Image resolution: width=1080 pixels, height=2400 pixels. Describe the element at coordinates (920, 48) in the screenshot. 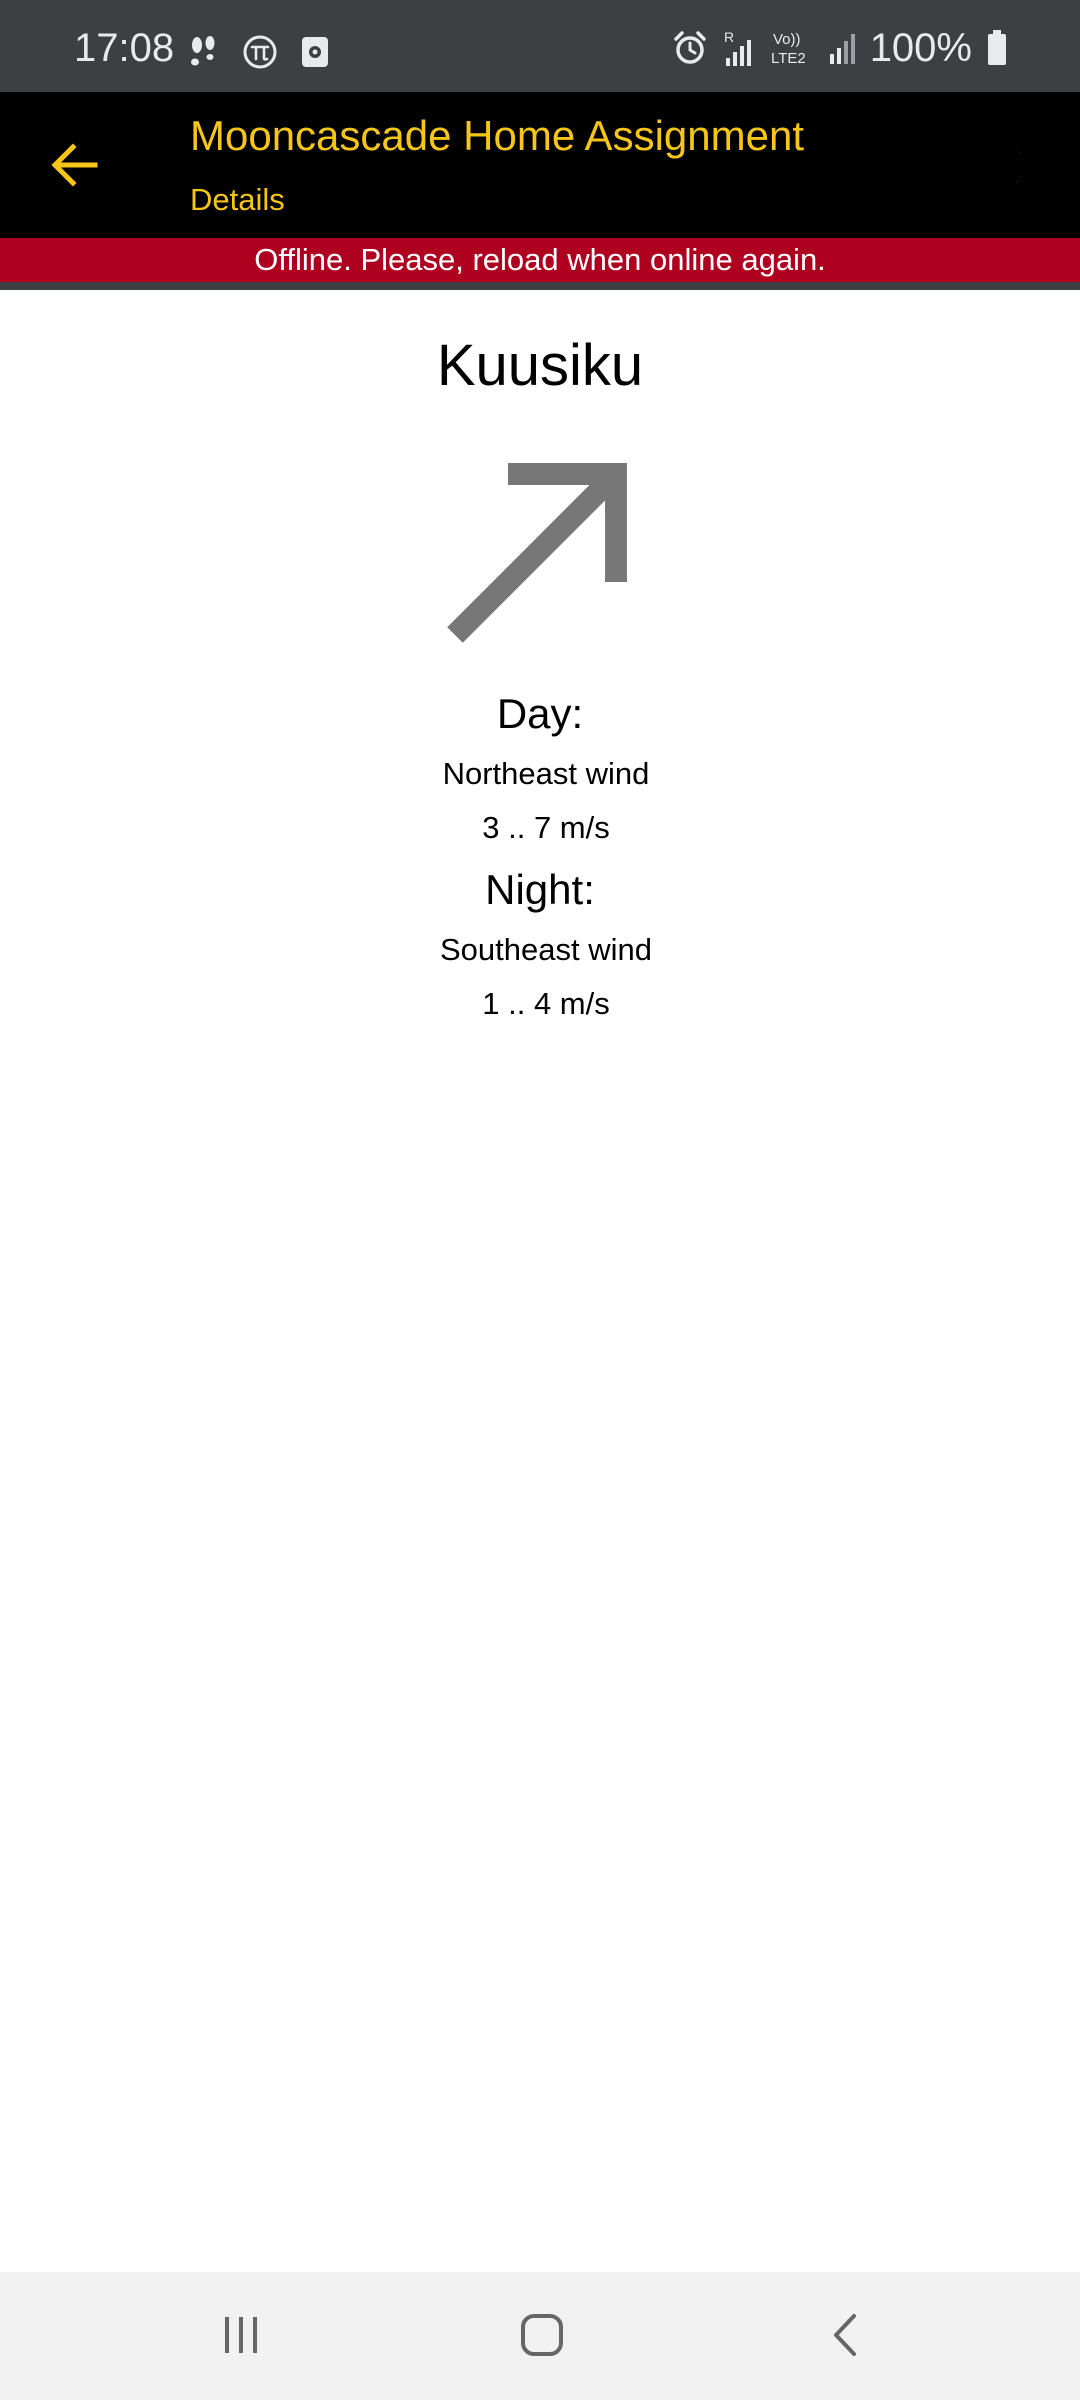

I see `battery-percentage: 100%` at that location.